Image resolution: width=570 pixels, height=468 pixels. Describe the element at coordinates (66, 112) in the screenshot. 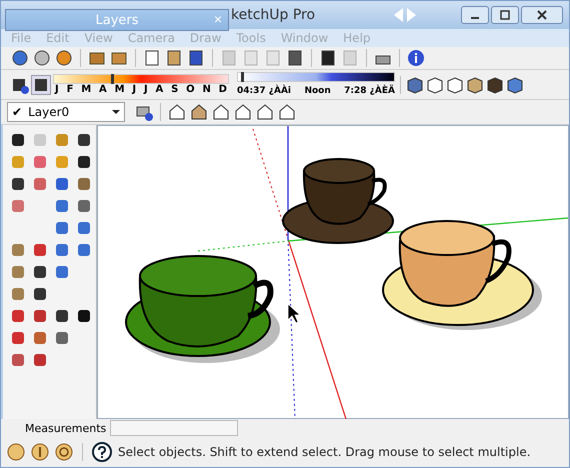

I see `layer-dropdown: ✔ Layer0` at that location.